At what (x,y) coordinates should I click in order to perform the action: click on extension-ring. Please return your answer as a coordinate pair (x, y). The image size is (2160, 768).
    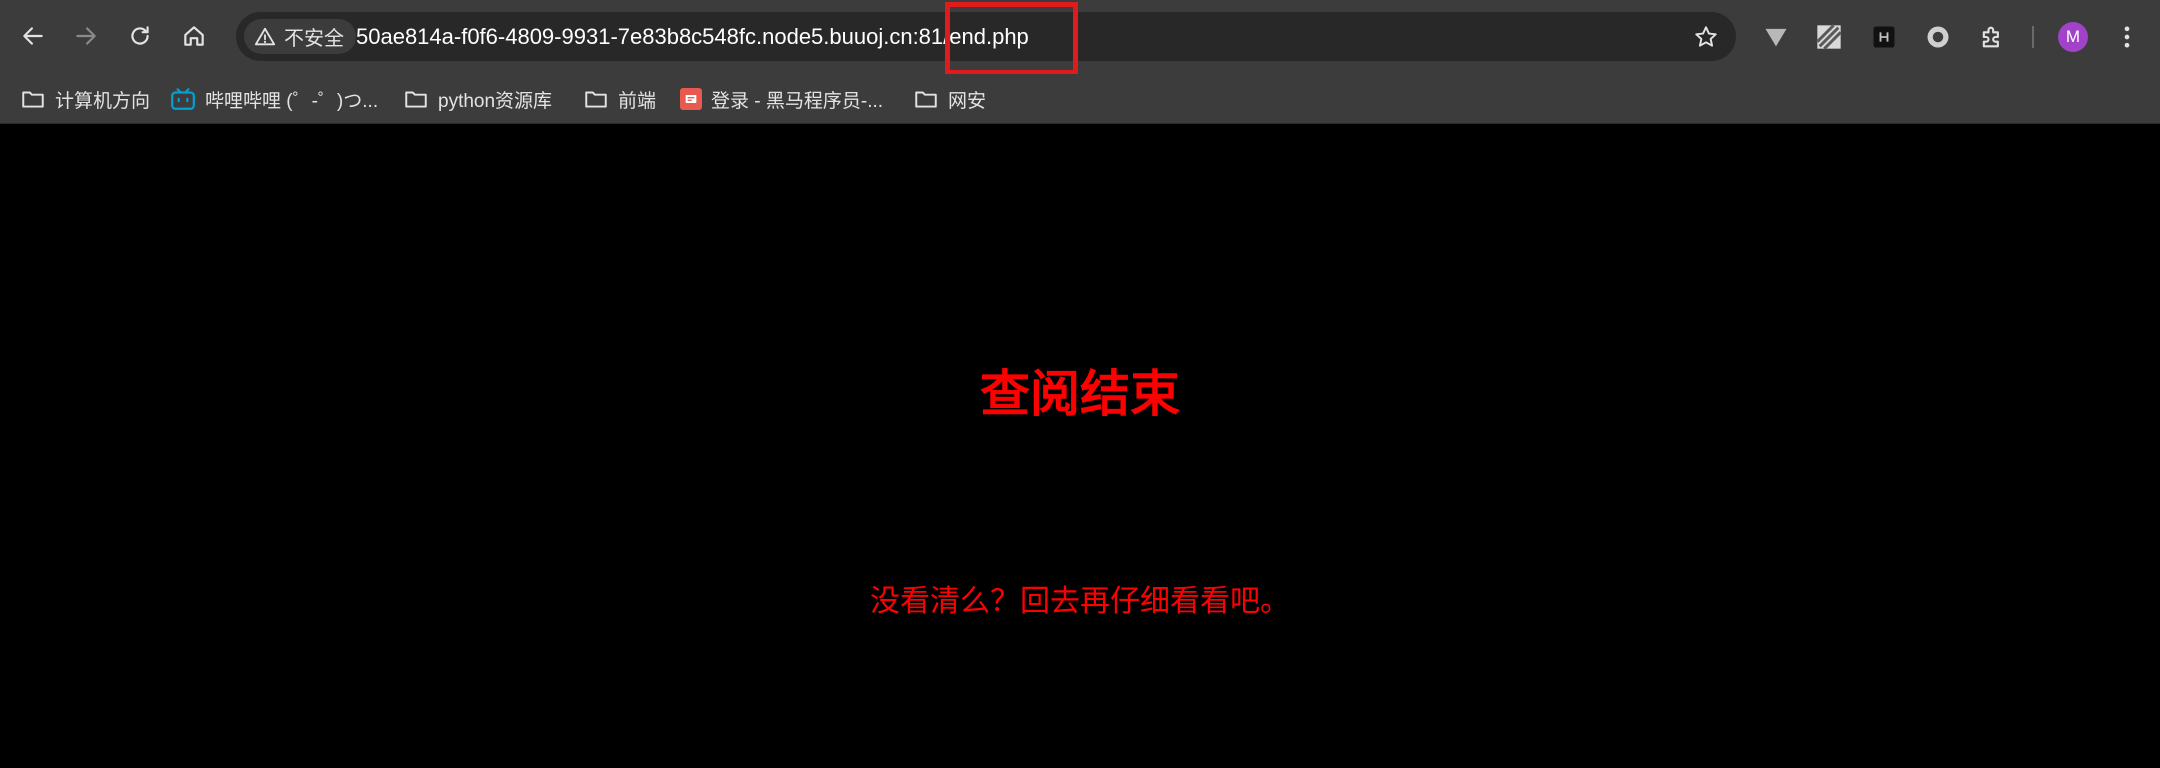
    Looking at the image, I should click on (1938, 37).